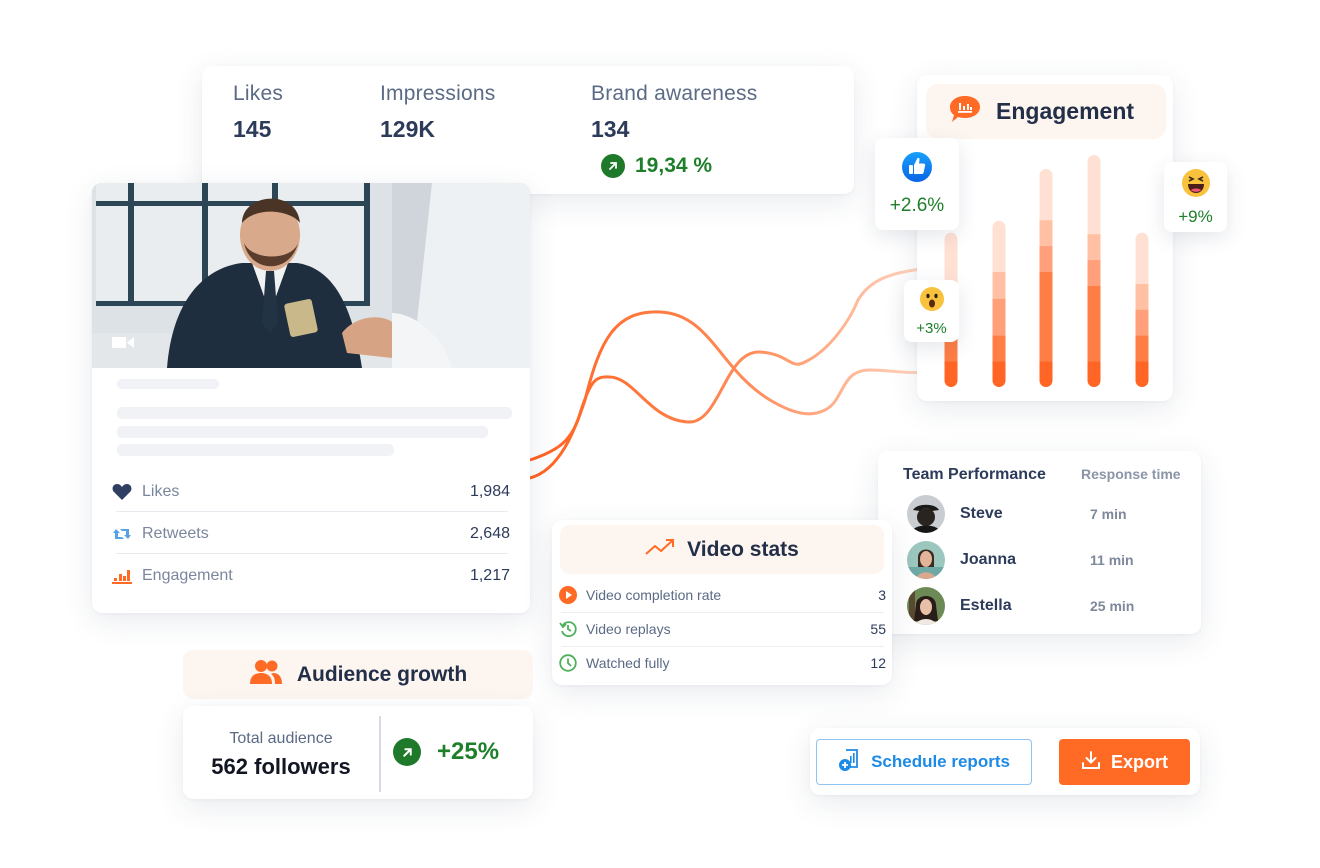  What do you see at coordinates (187, 575) in the screenshot?
I see `stat-label: Engagement` at bounding box center [187, 575].